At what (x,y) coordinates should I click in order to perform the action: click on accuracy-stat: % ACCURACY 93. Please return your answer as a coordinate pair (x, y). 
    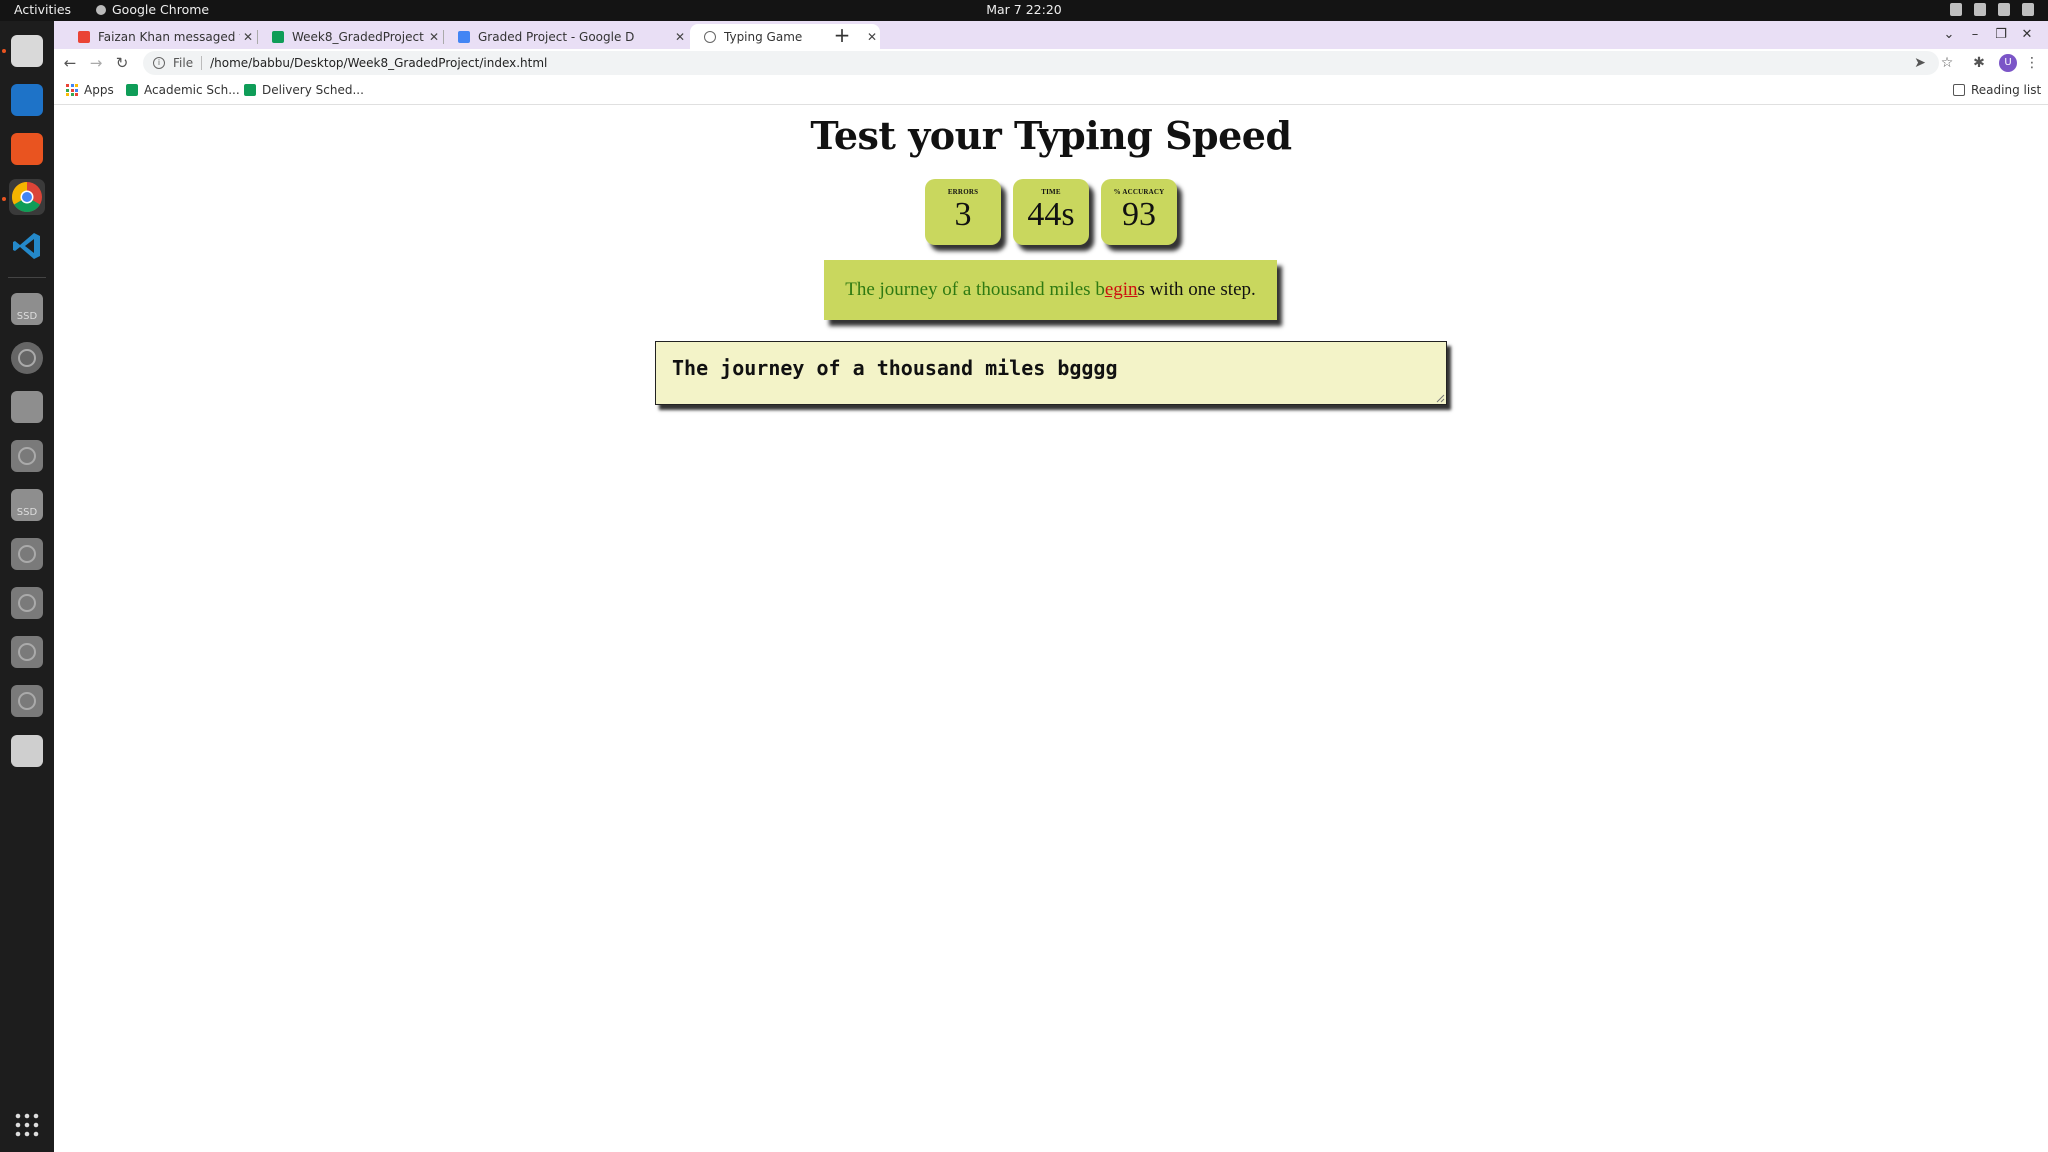
    Looking at the image, I should click on (1139, 212).